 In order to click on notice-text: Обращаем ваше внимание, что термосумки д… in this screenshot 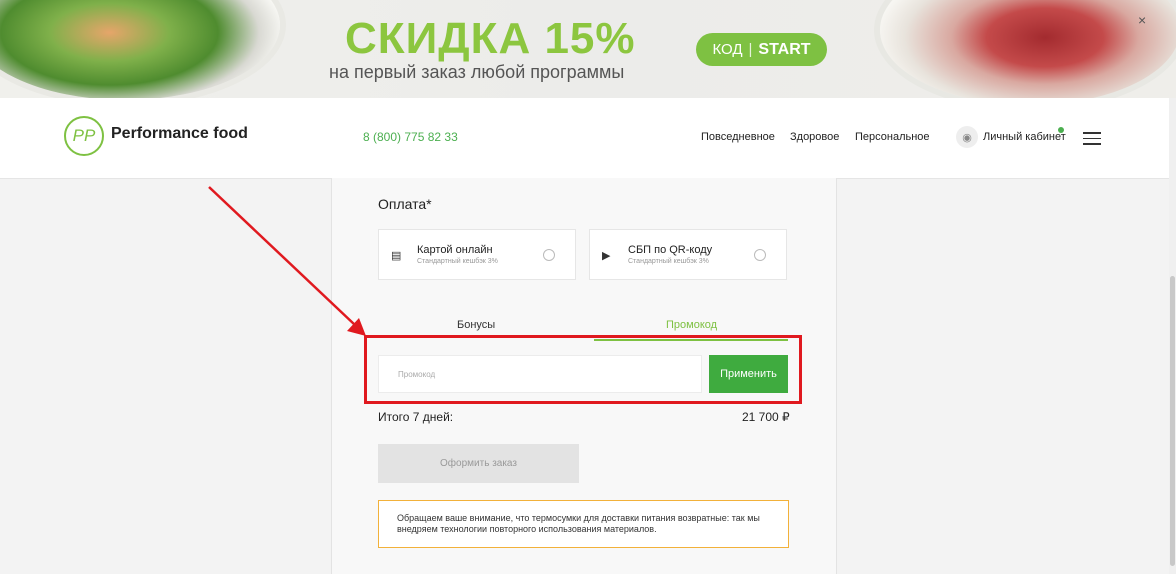, I will do `click(578, 523)`.